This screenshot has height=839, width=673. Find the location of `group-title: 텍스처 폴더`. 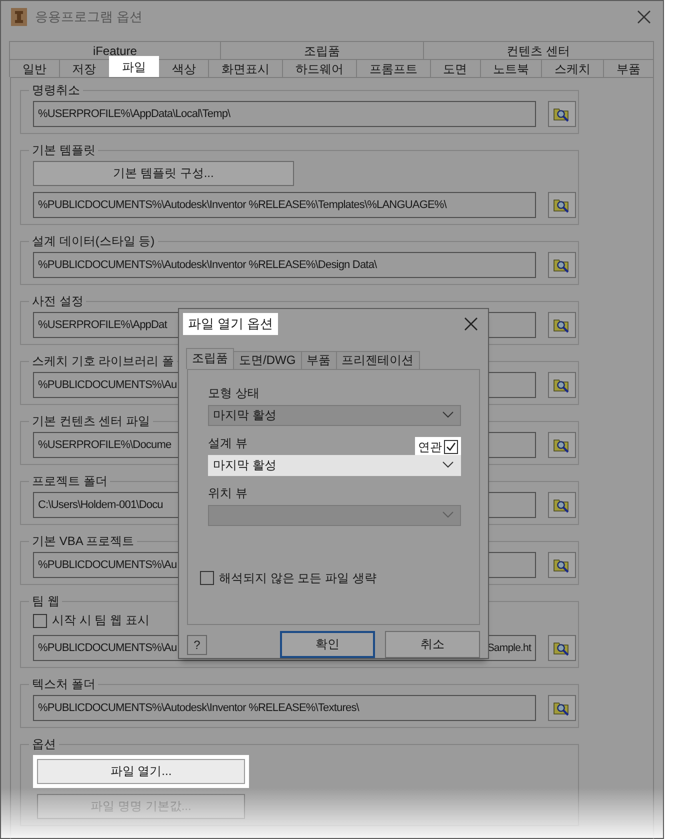

group-title: 텍스처 폴더 is located at coordinates (63, 684).